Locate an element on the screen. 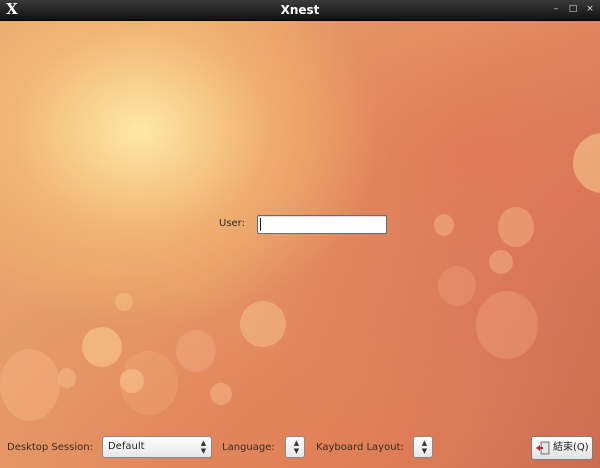  language-select: ▲ ▼ is located at coordinates (295, 447).